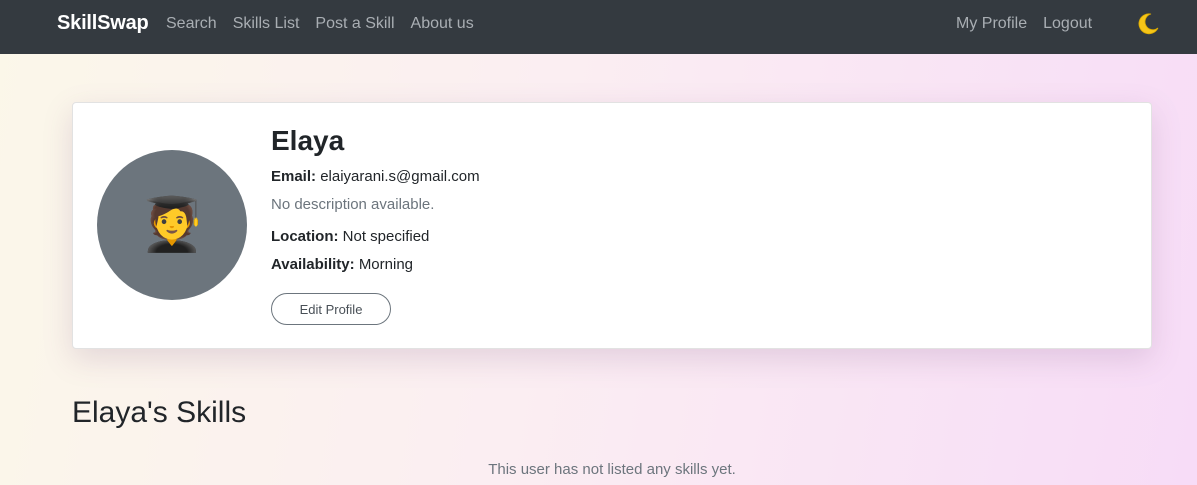  I want to click on nav-link-search: Search, so click(191, 24).